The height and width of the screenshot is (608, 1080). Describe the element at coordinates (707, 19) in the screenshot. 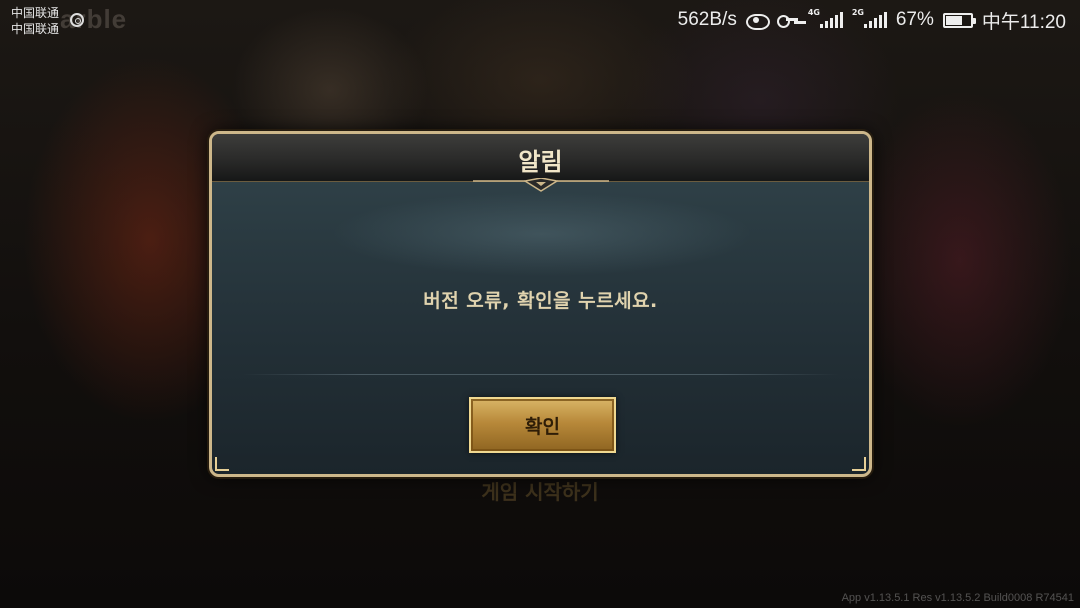

I see `network-speed: 562B/s` at that location.